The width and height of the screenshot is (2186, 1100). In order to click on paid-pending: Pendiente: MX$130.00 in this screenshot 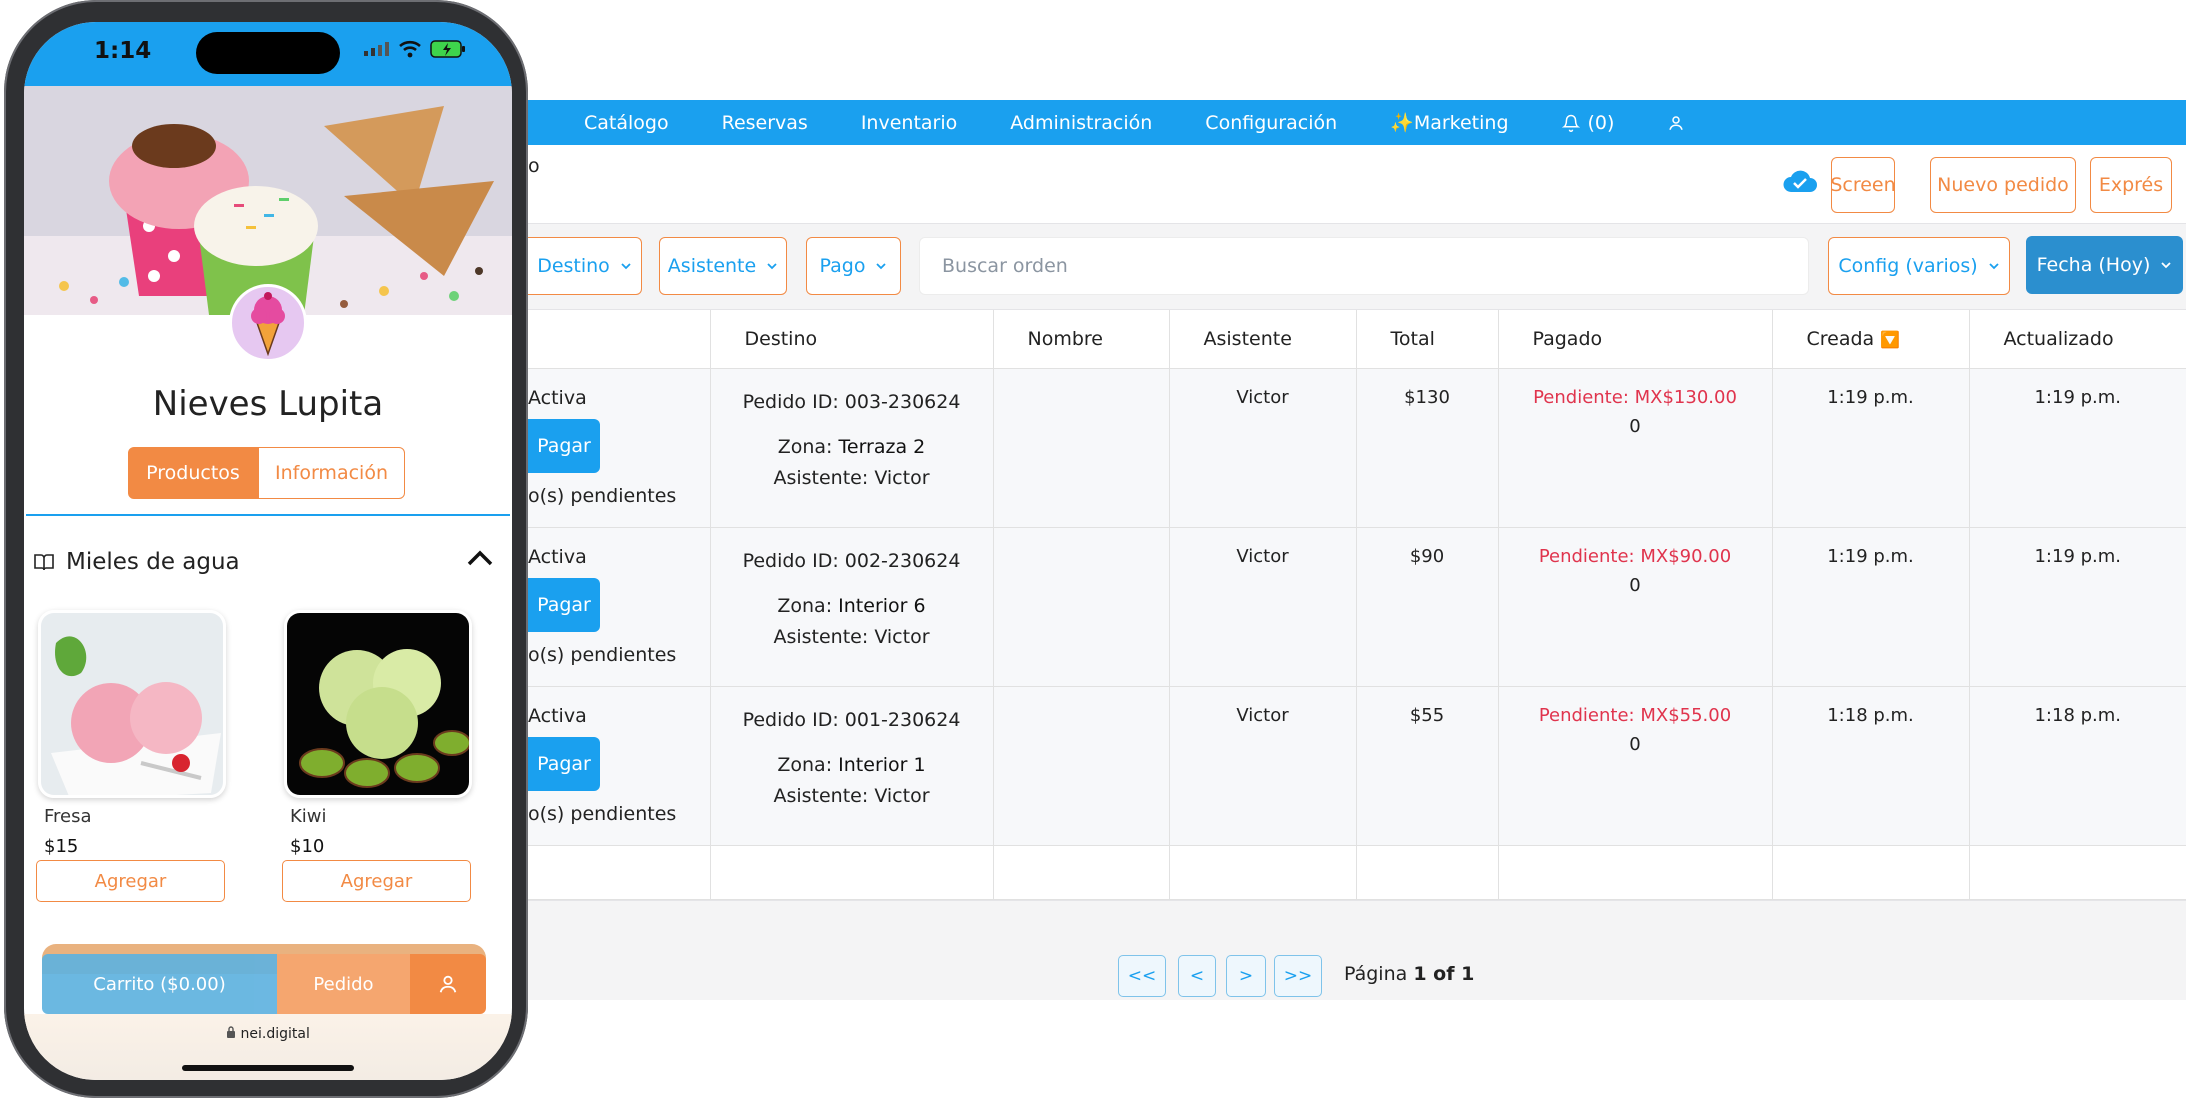, I will do `click(1635, 397)`.